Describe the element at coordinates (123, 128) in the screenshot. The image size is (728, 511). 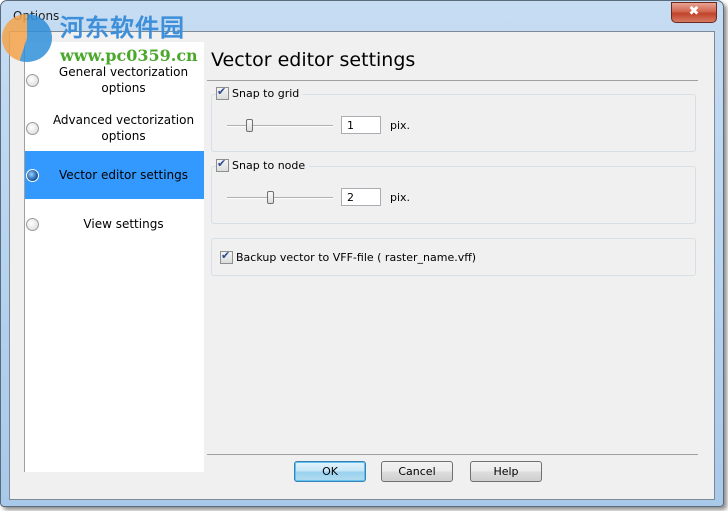
I see `sidebar-item-label: Advanced vectorization options` at that location.